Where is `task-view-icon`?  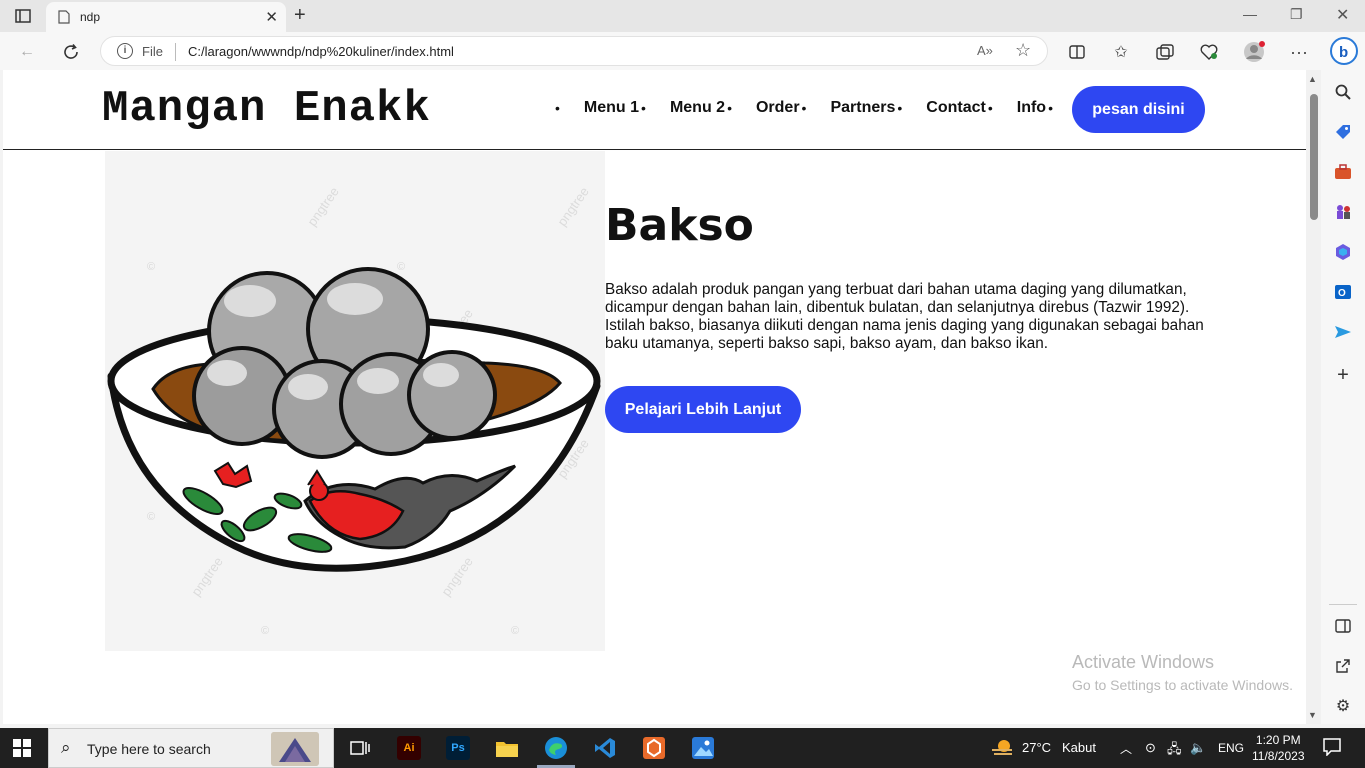
task-view-icon is located at coordinates (360, 748).